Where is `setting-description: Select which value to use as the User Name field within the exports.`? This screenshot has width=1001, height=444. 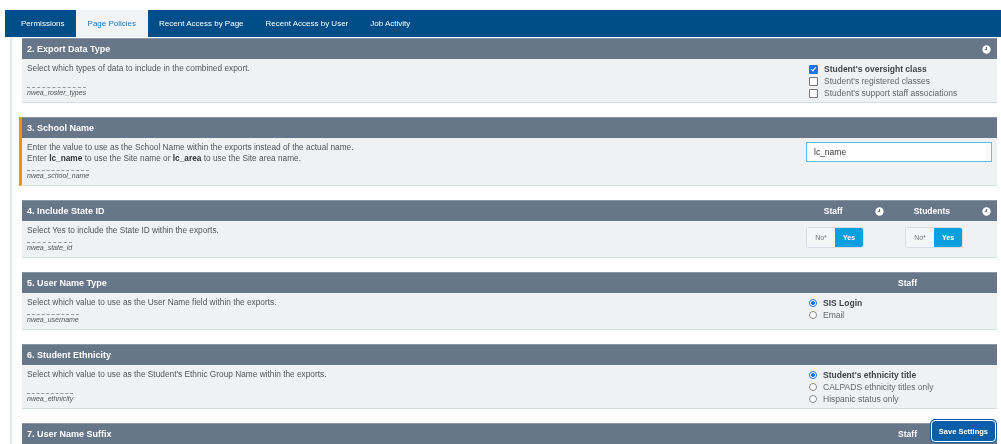
setting-description: Select which value to use as the User Name field within the exports. is located at coordinates (152, 302).